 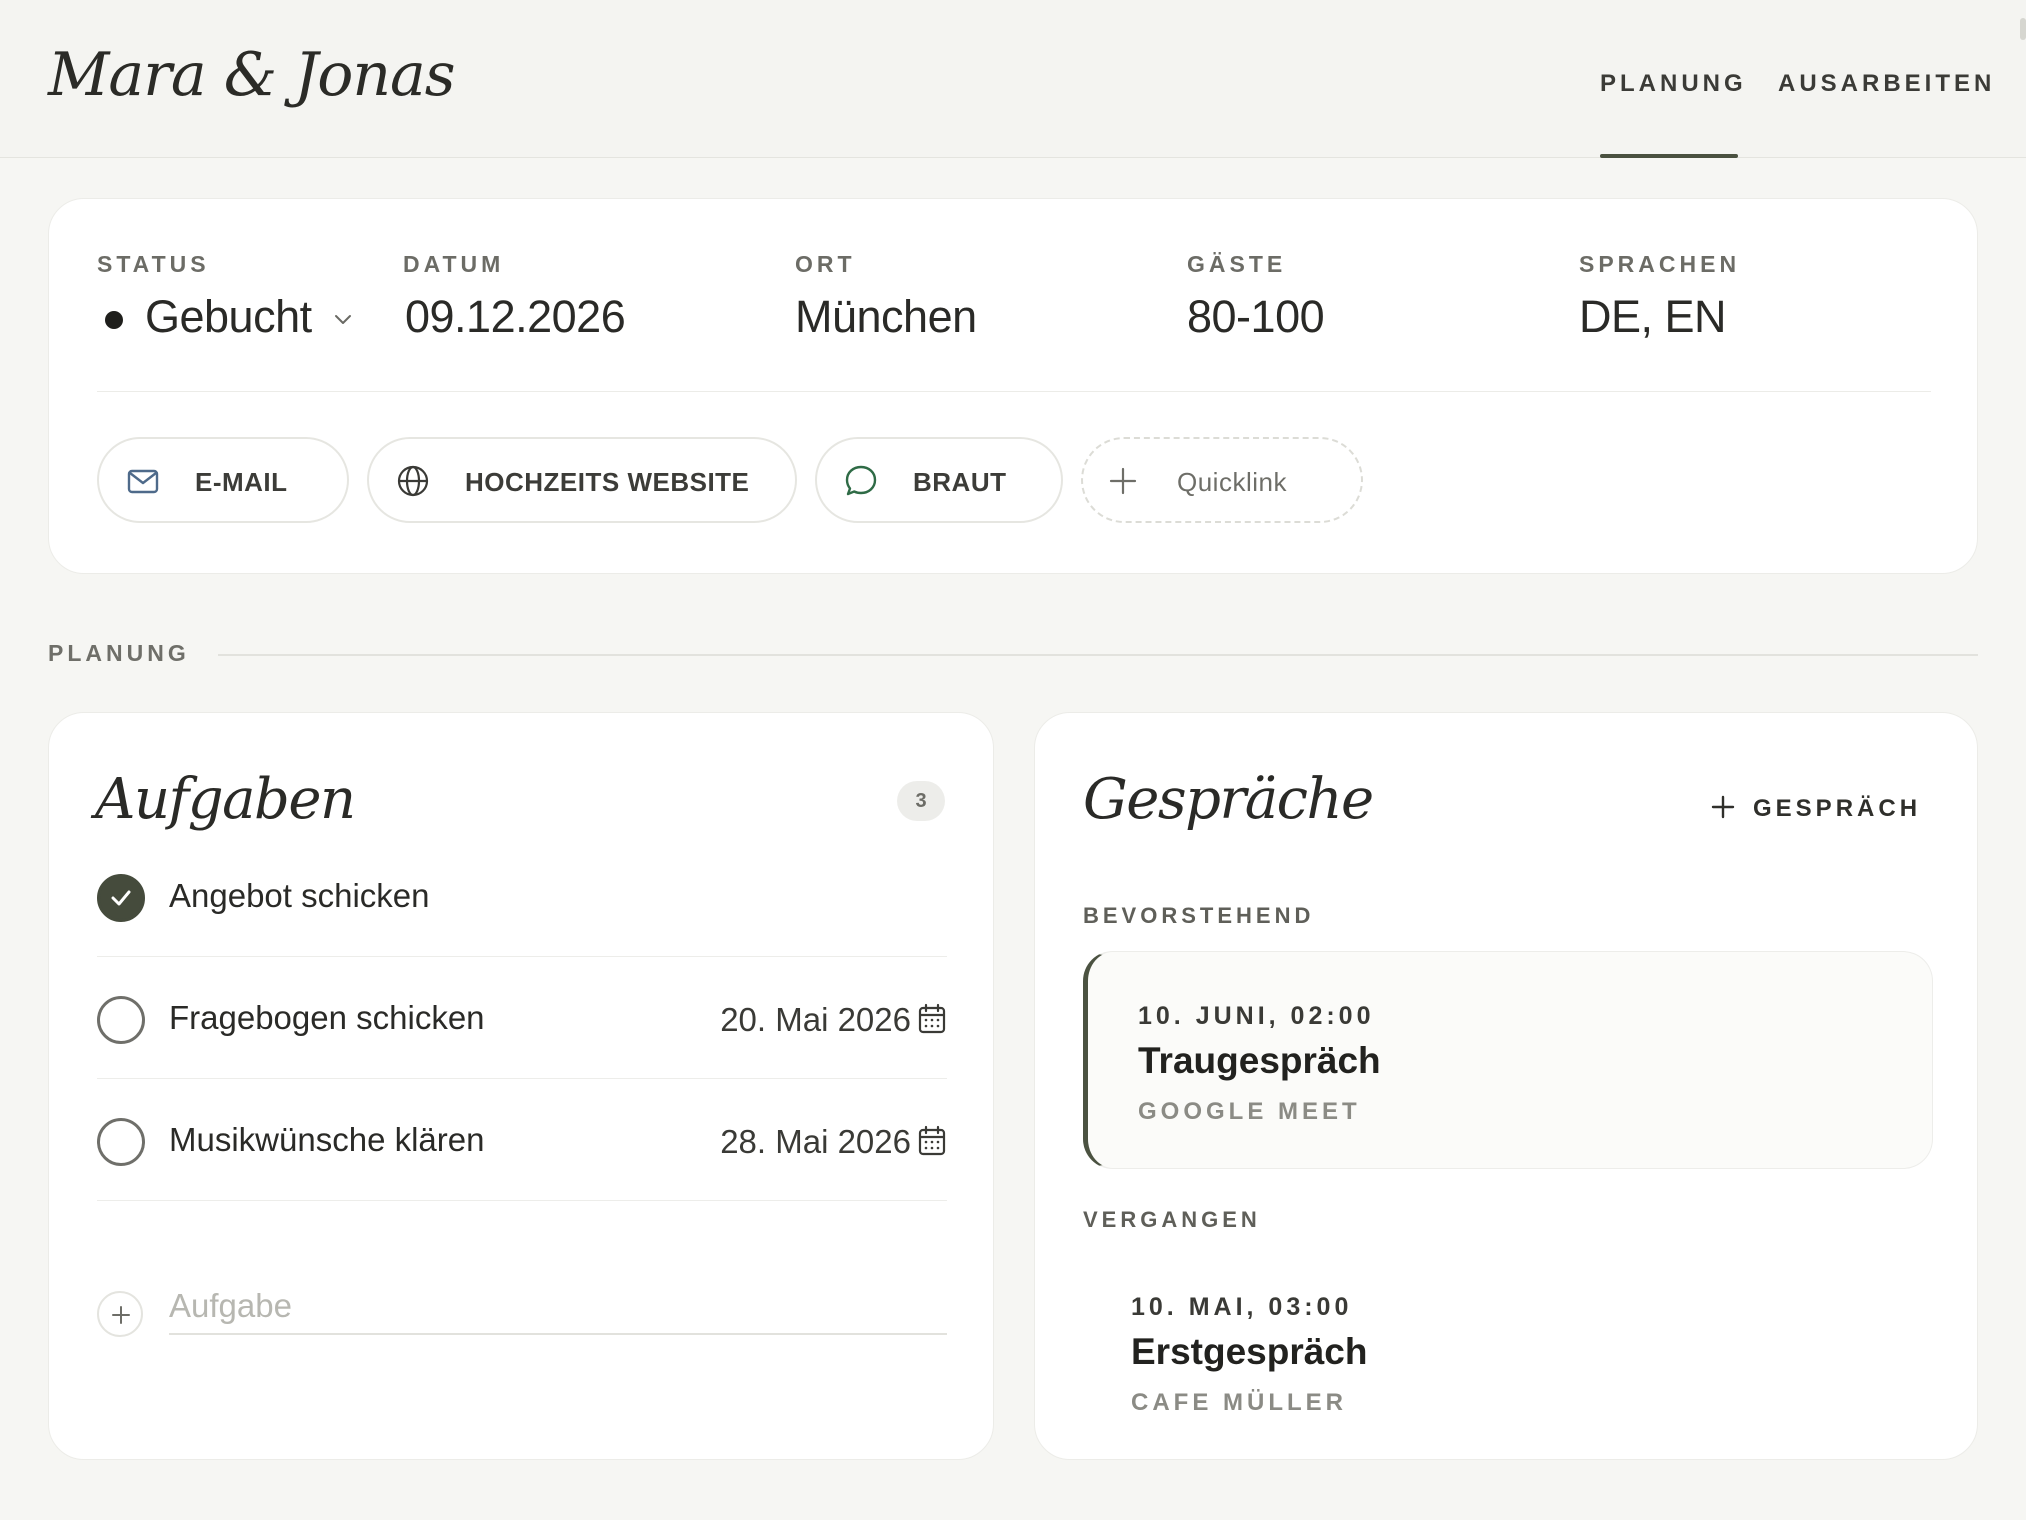 I want to click on task-due-date: 28. Mai 2026, so click(x=815, y=1142).